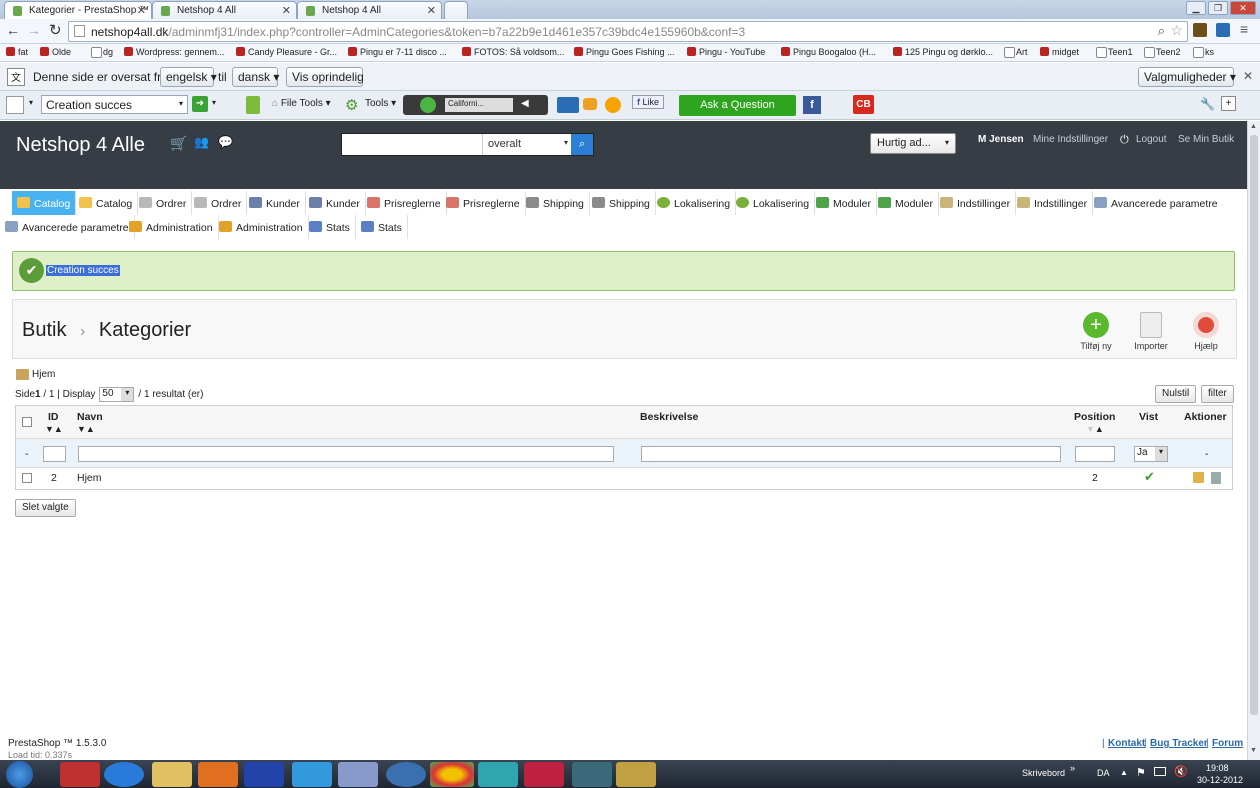 Image resolution: width=1260 pixels, height=788 pixels. What do you see at coordinates (1043, 773) in the screenshot?
I see `desktop-toolbar-label: Skrivebord` at bounding box center [1043, 773].